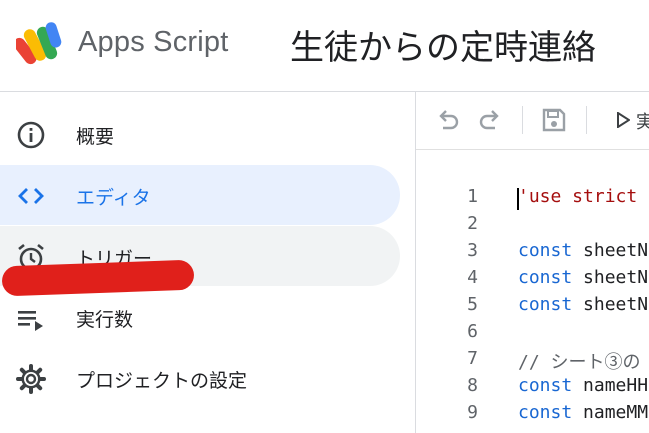  I want to click on editor-toolbar: 実, so click(532, 121).